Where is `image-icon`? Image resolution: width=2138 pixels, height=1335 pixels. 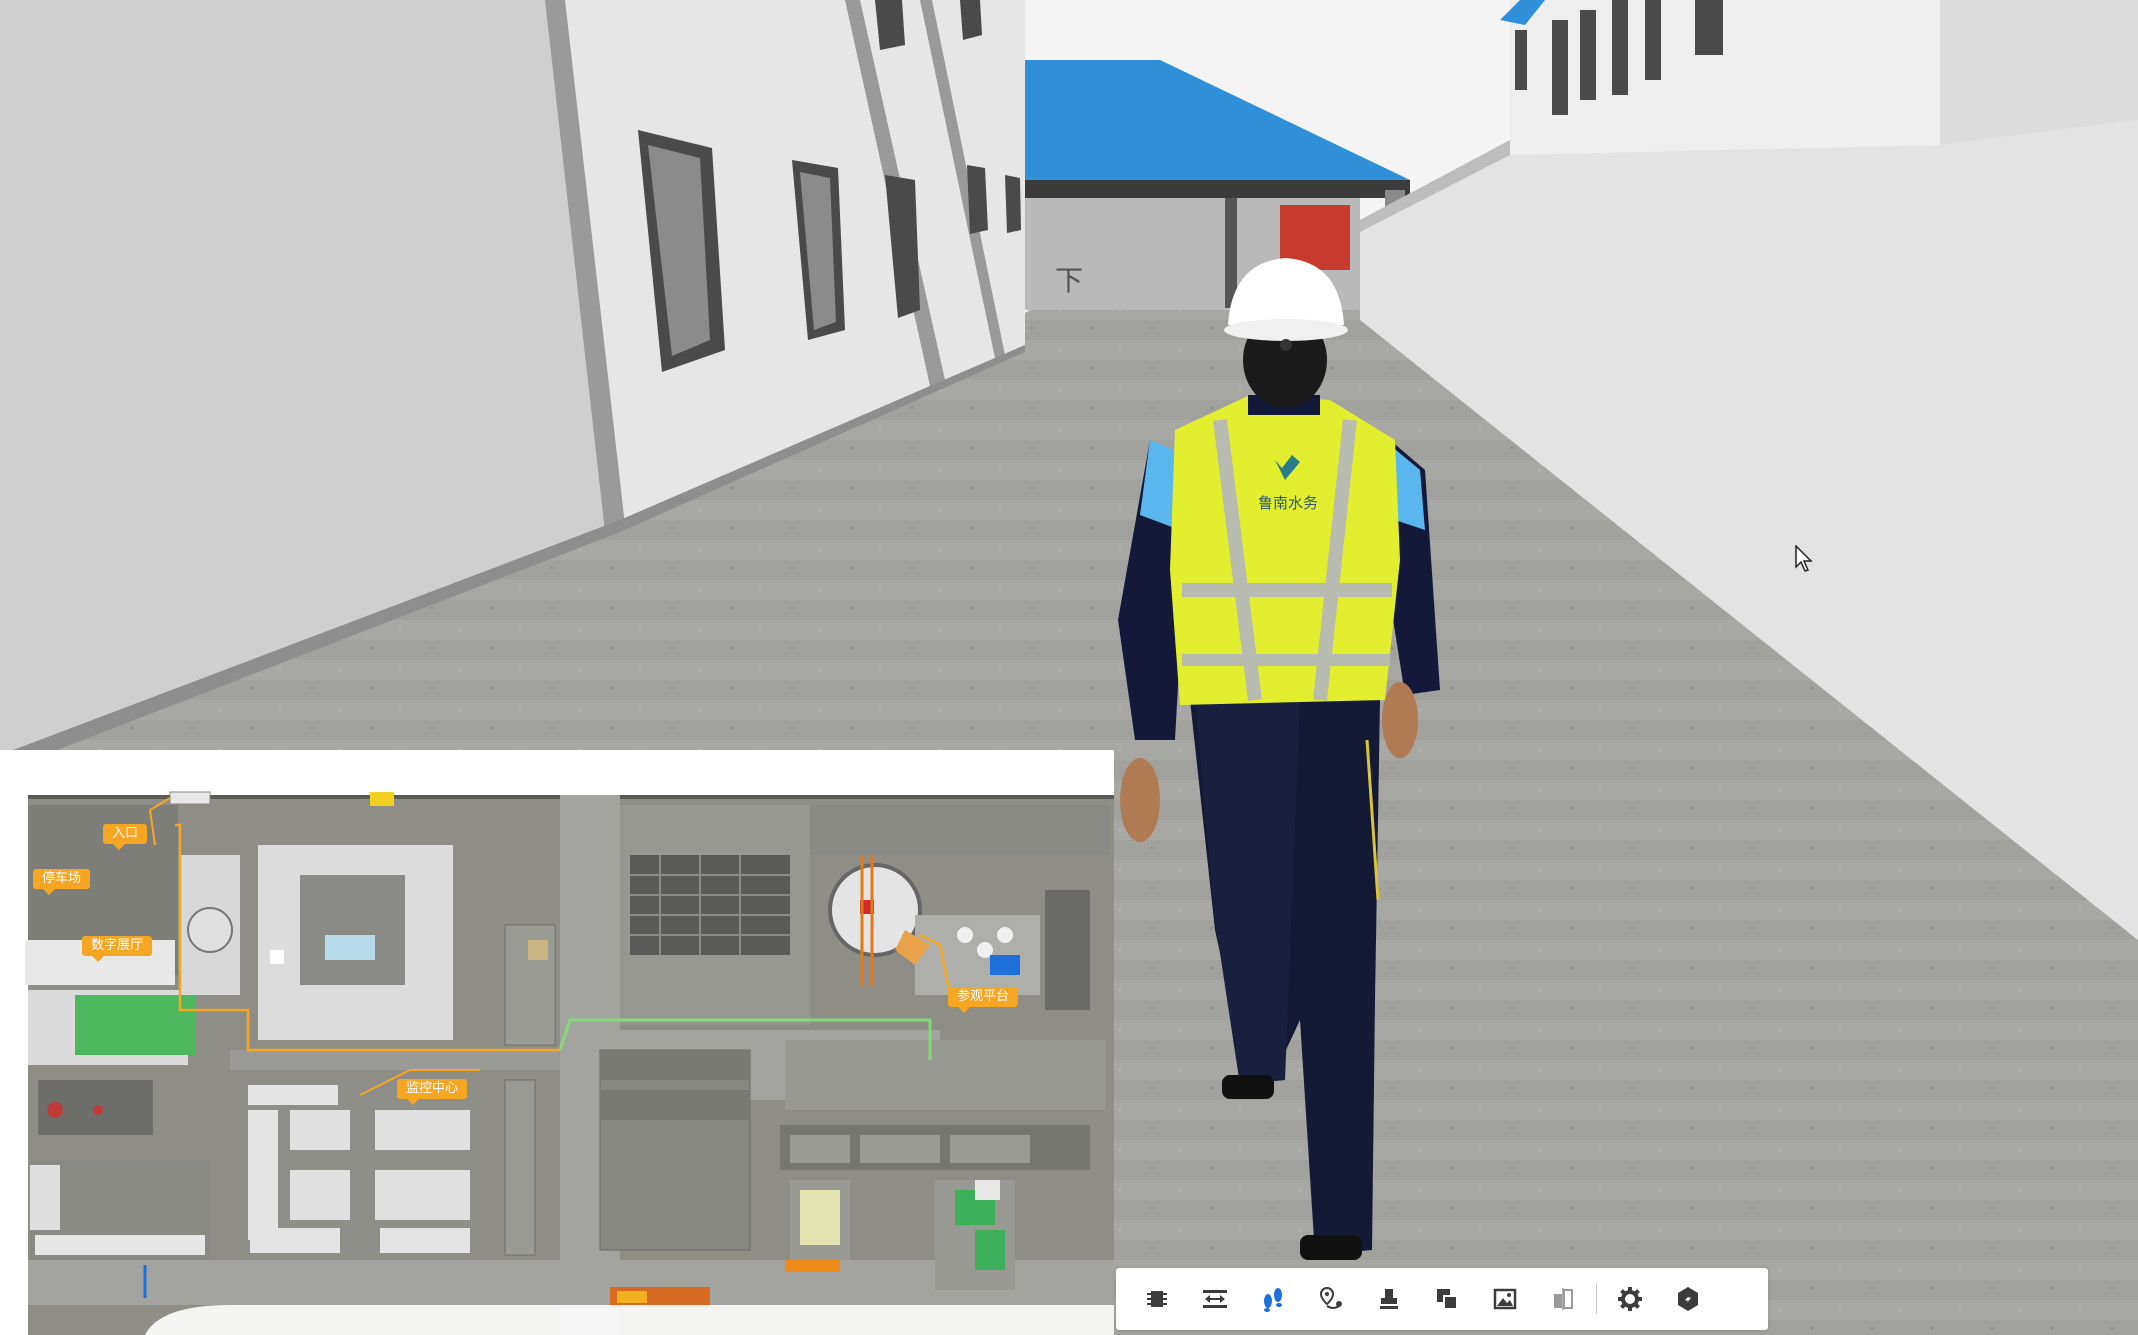 image-icon is located at coordinates (1505, 1299).